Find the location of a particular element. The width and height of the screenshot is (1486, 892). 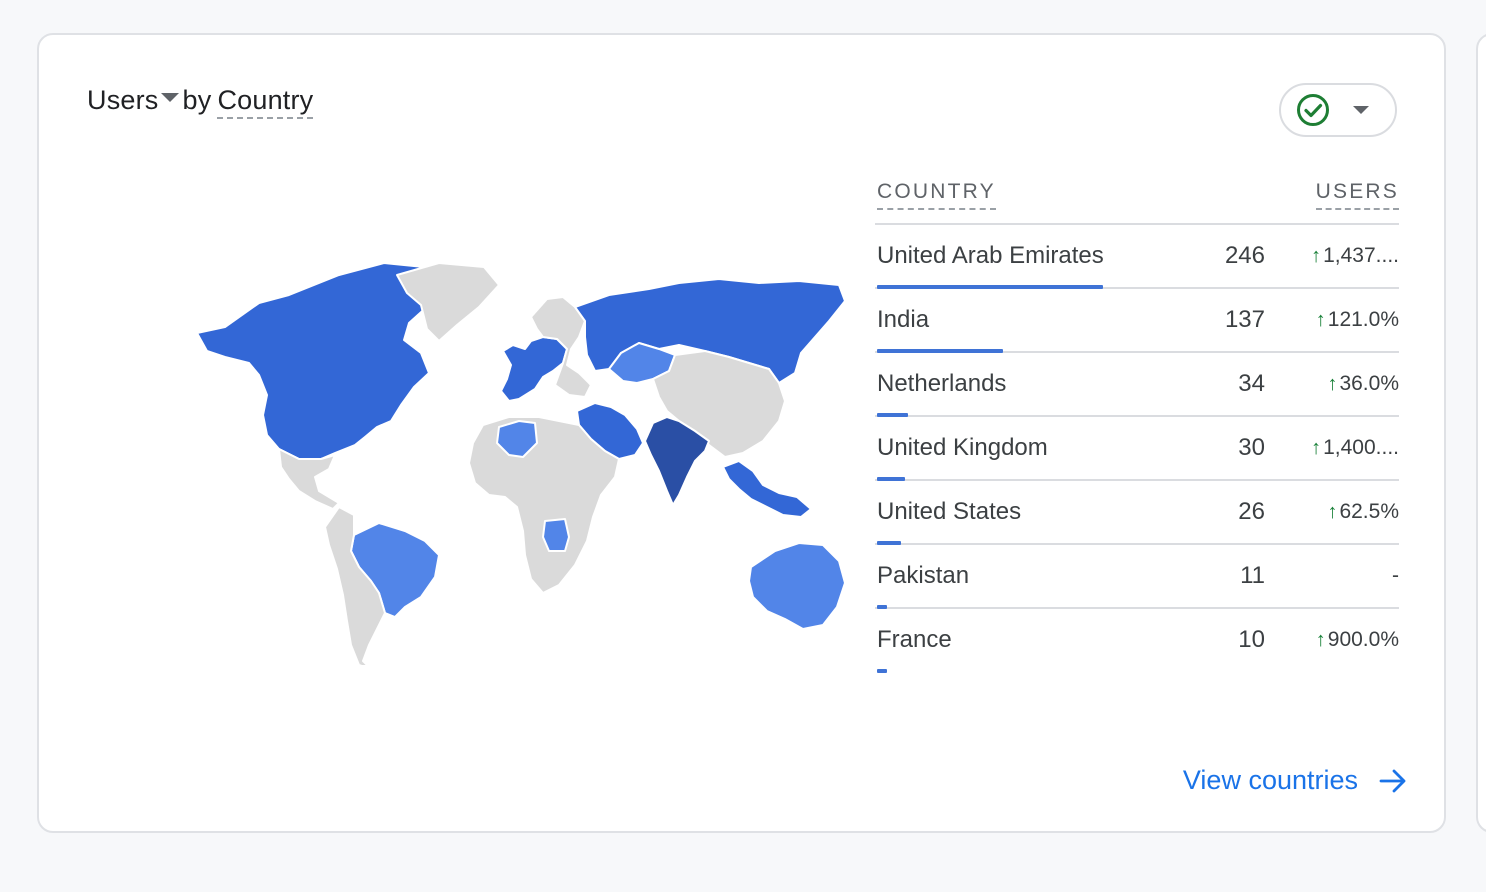

map-region-australia is located at coordinates (797, 586).